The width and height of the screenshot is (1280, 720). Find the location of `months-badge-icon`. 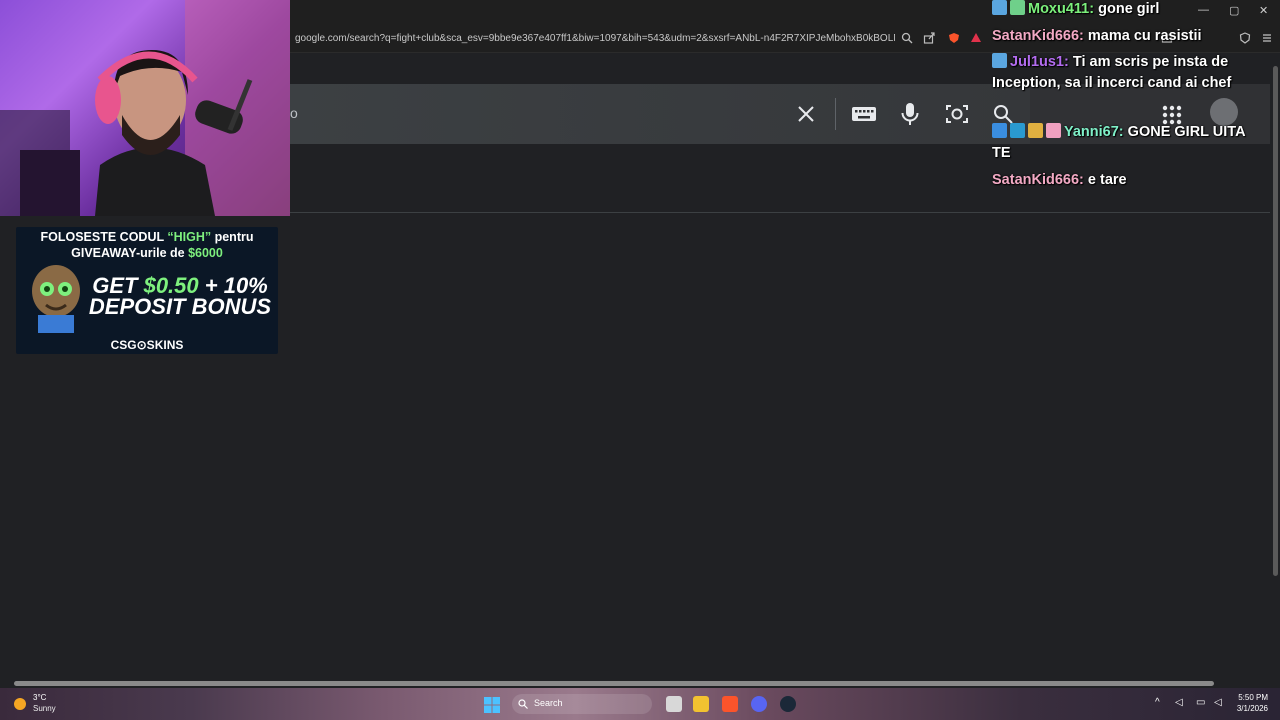

months-badge-icon is located at coordinates (1017, 130).